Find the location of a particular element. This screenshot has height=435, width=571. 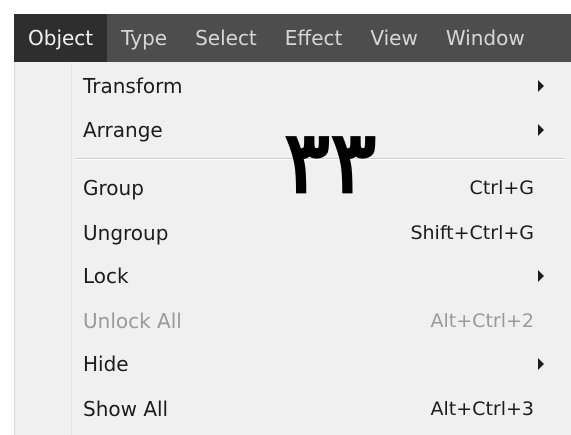

menu-item-shortcut: Ctrl+G is located at coordinates (501, 188).